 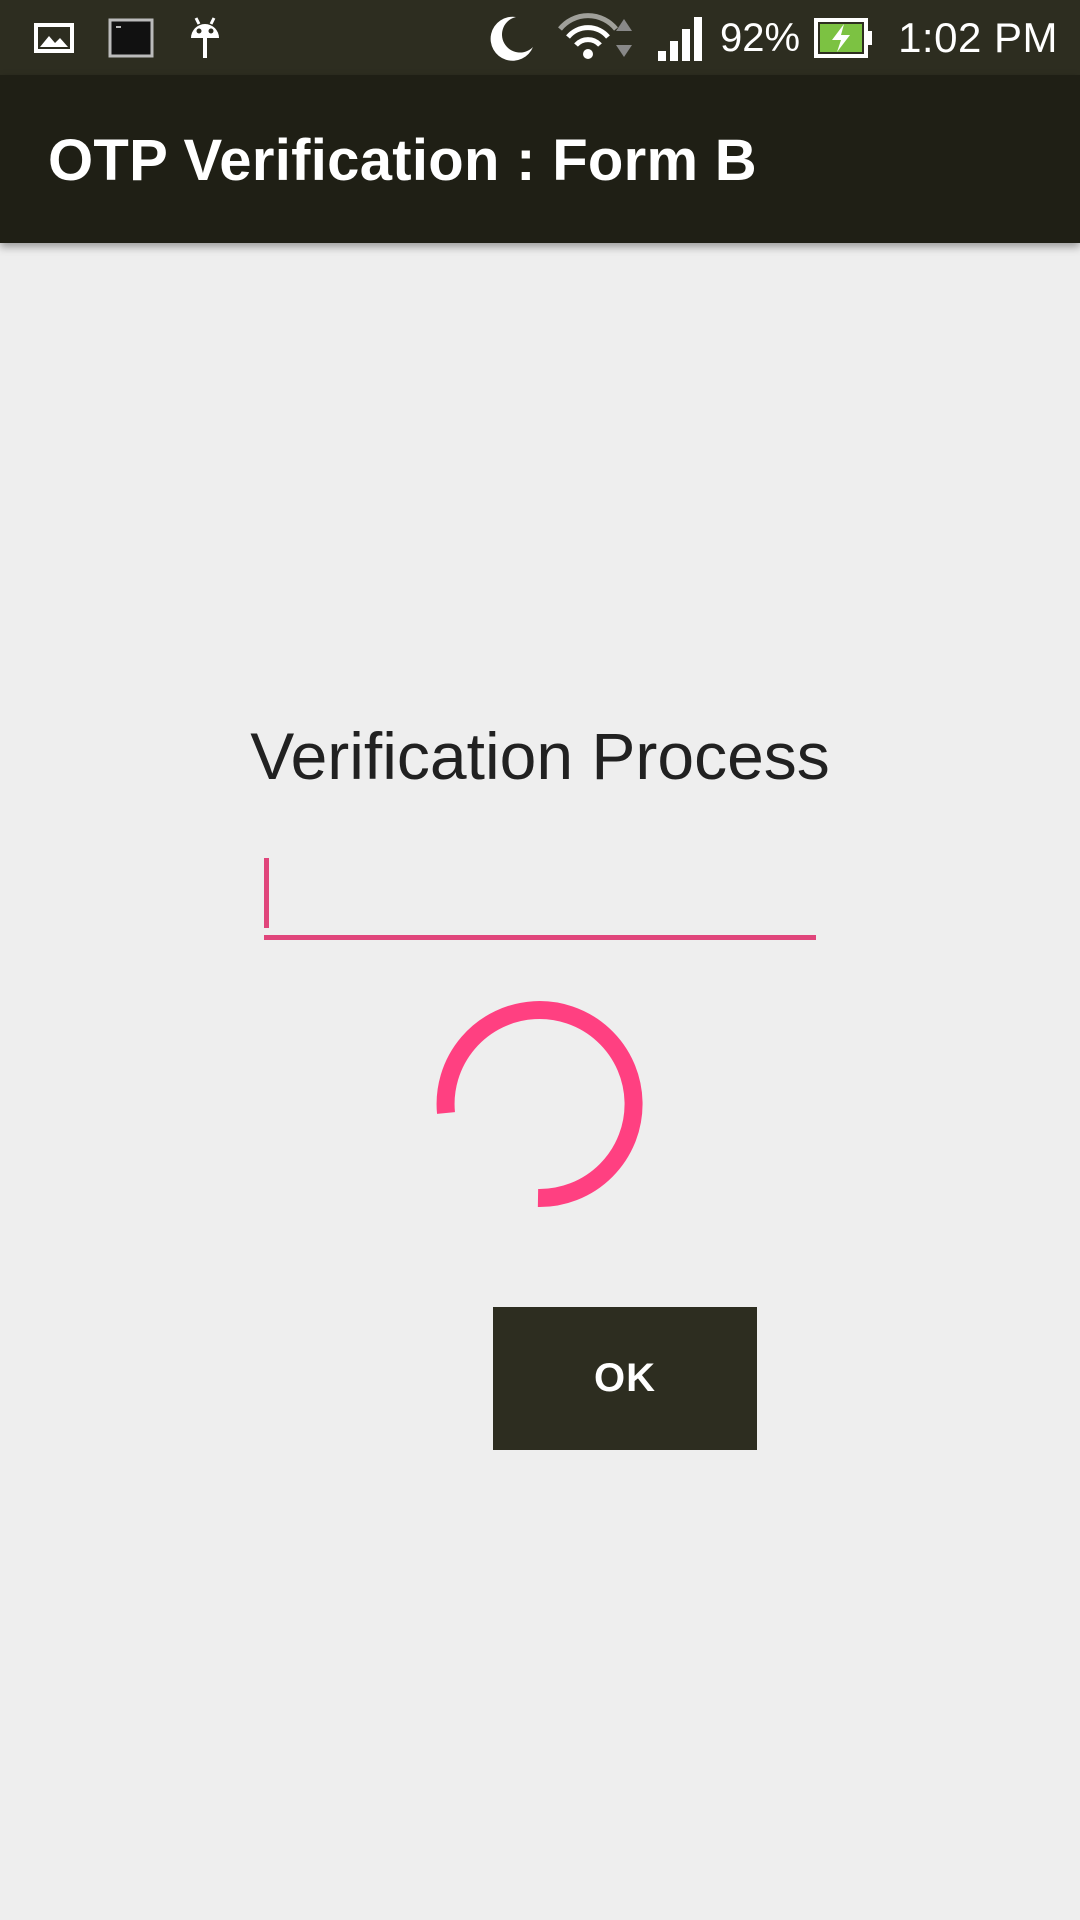 I want to click on status-bar: 92% 1:02 PM, so click(x=540, y=37).